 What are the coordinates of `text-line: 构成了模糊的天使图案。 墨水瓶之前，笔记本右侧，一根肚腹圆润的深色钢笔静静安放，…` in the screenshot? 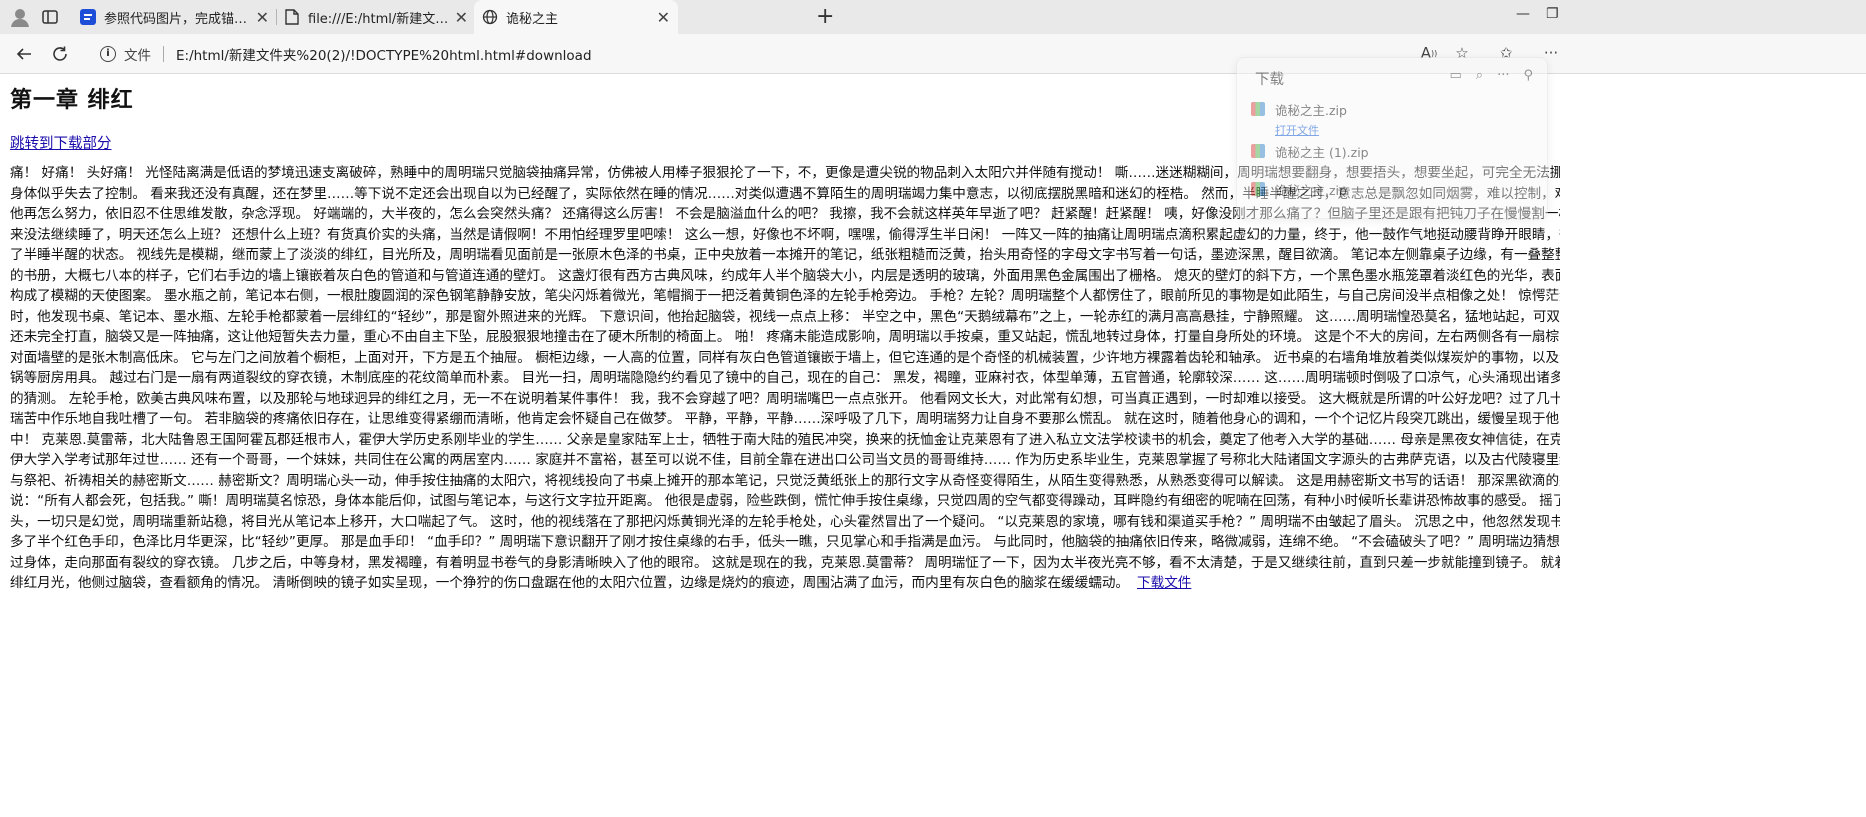 It's located at (785, 296).